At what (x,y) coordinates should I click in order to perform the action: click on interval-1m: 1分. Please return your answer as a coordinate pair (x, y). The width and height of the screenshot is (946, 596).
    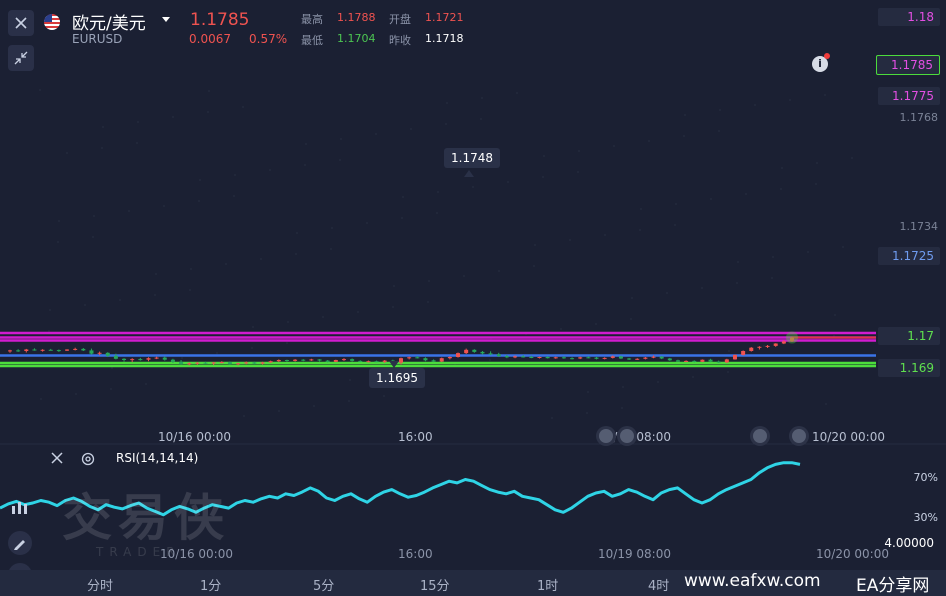
    Looking at the image, I should click on (210, 584).